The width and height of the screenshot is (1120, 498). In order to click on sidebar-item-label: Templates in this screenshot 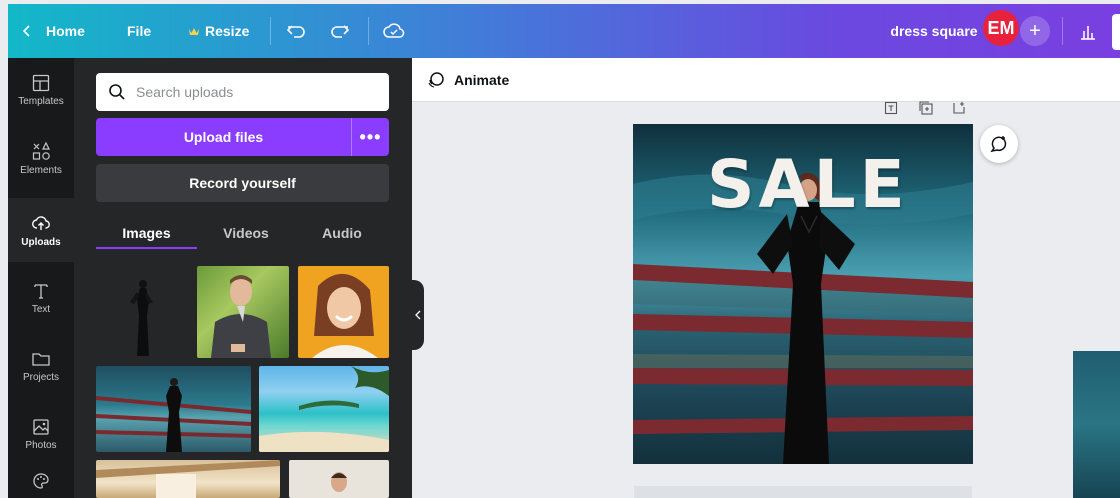, I will do `click(41, 101)`.